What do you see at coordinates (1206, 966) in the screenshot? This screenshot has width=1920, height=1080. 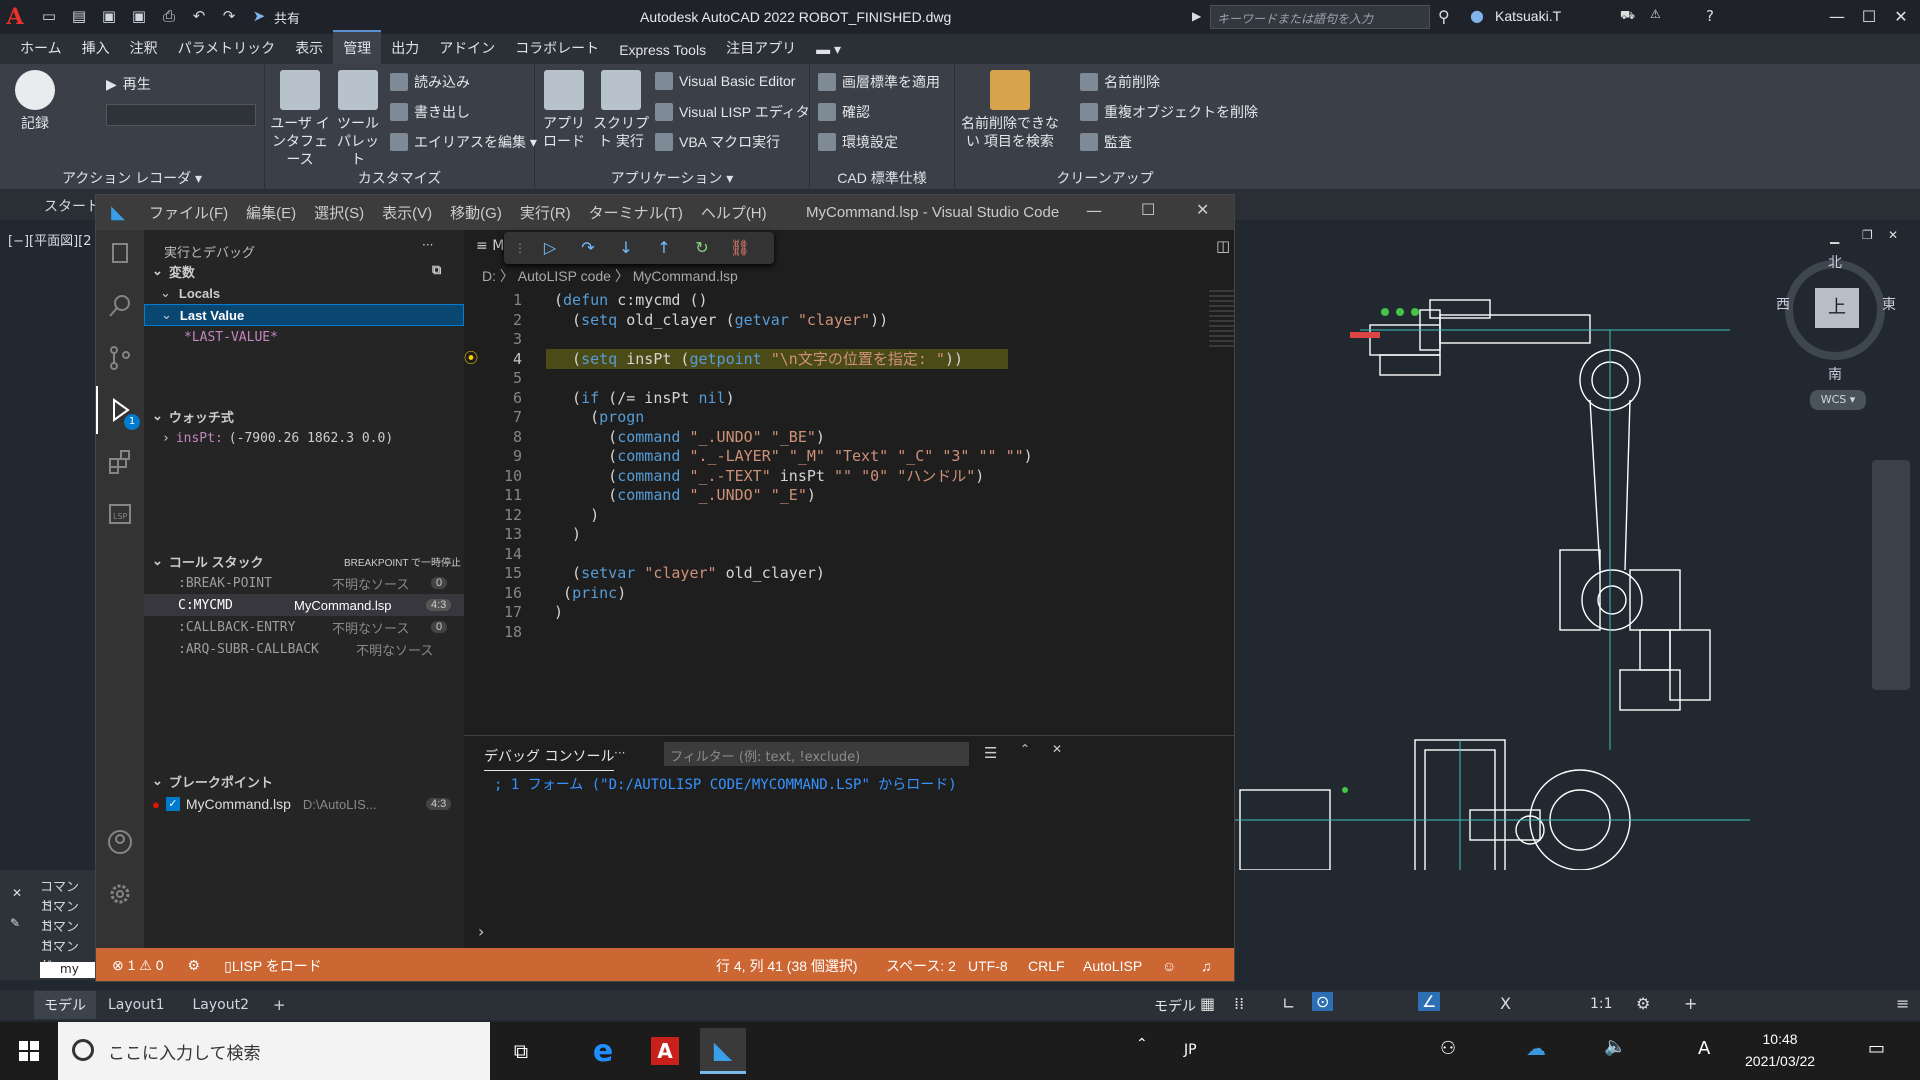 I see `notifications-bell-icon: ♫` at bounding box center [1206, 966].